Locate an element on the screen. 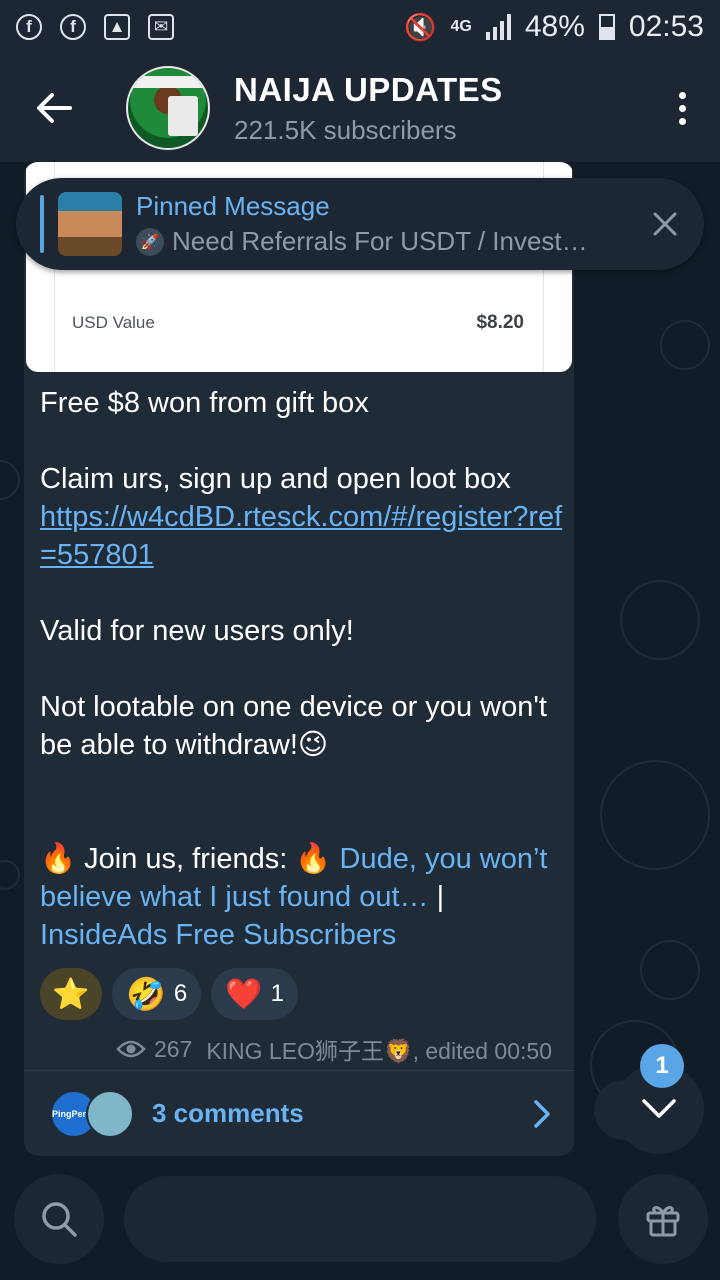 This screenshot has height=1280, width=720. battery-percent: 48% is located at coordinates (554, 26).